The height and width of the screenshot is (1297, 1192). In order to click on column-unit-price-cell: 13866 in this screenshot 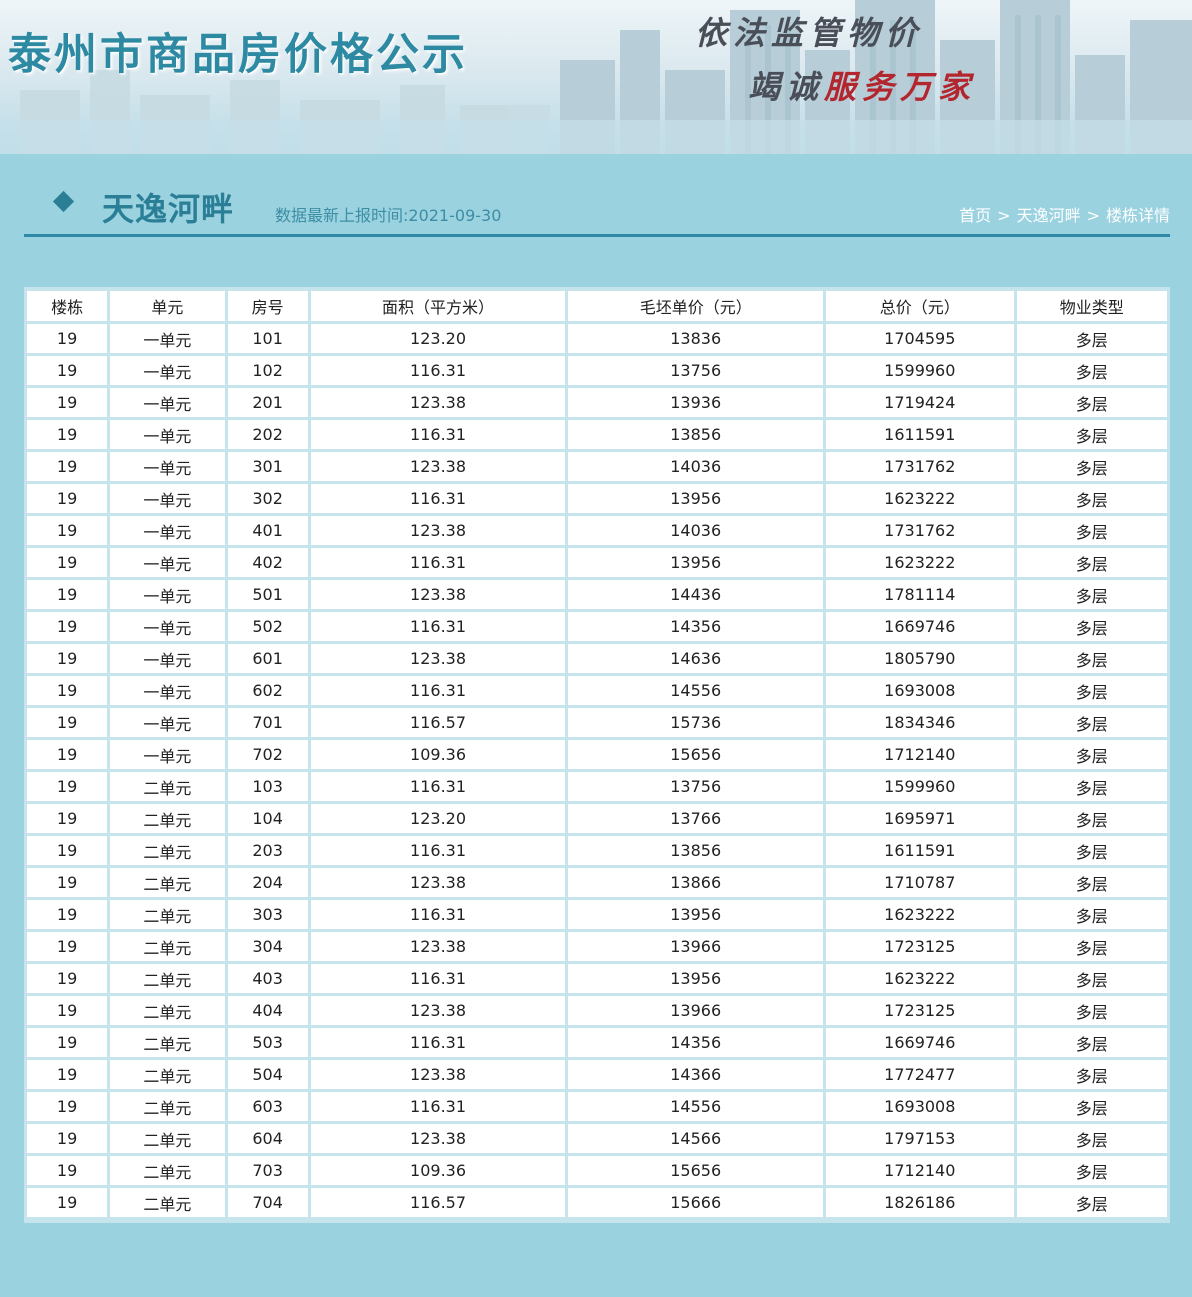, I will do `click(696, 882)`.